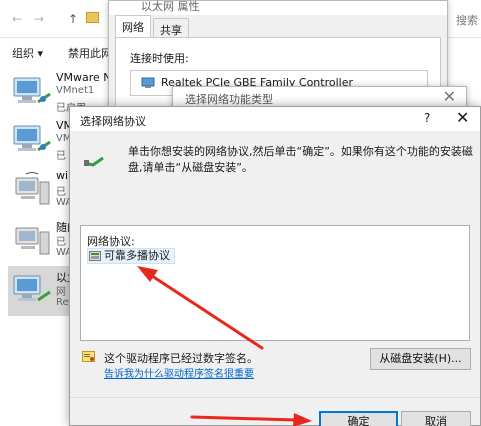 This screenshot has width=481, height=426. I want to click on driver-signing-link: 告诉我为什么驱动程序签名很重要, so click(179, 372).